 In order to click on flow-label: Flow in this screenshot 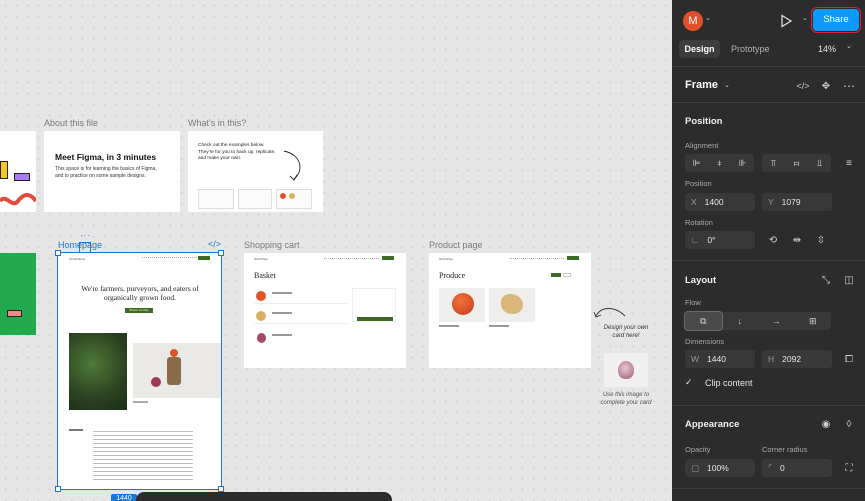, I will do `click(693, 302)`.